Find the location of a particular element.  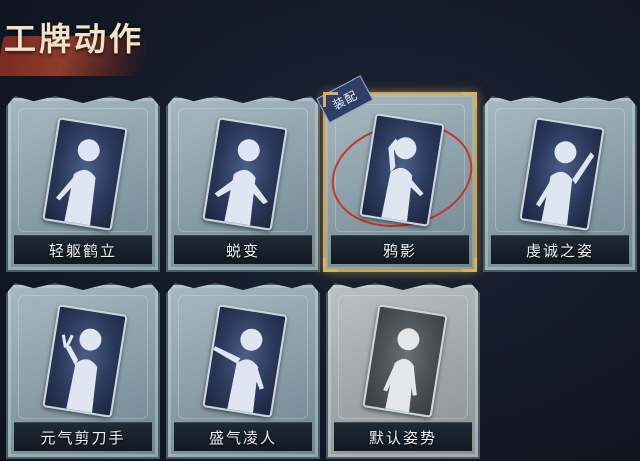

pose-card-1: 轻躯鹤立 is located at coordinates (83, 184).